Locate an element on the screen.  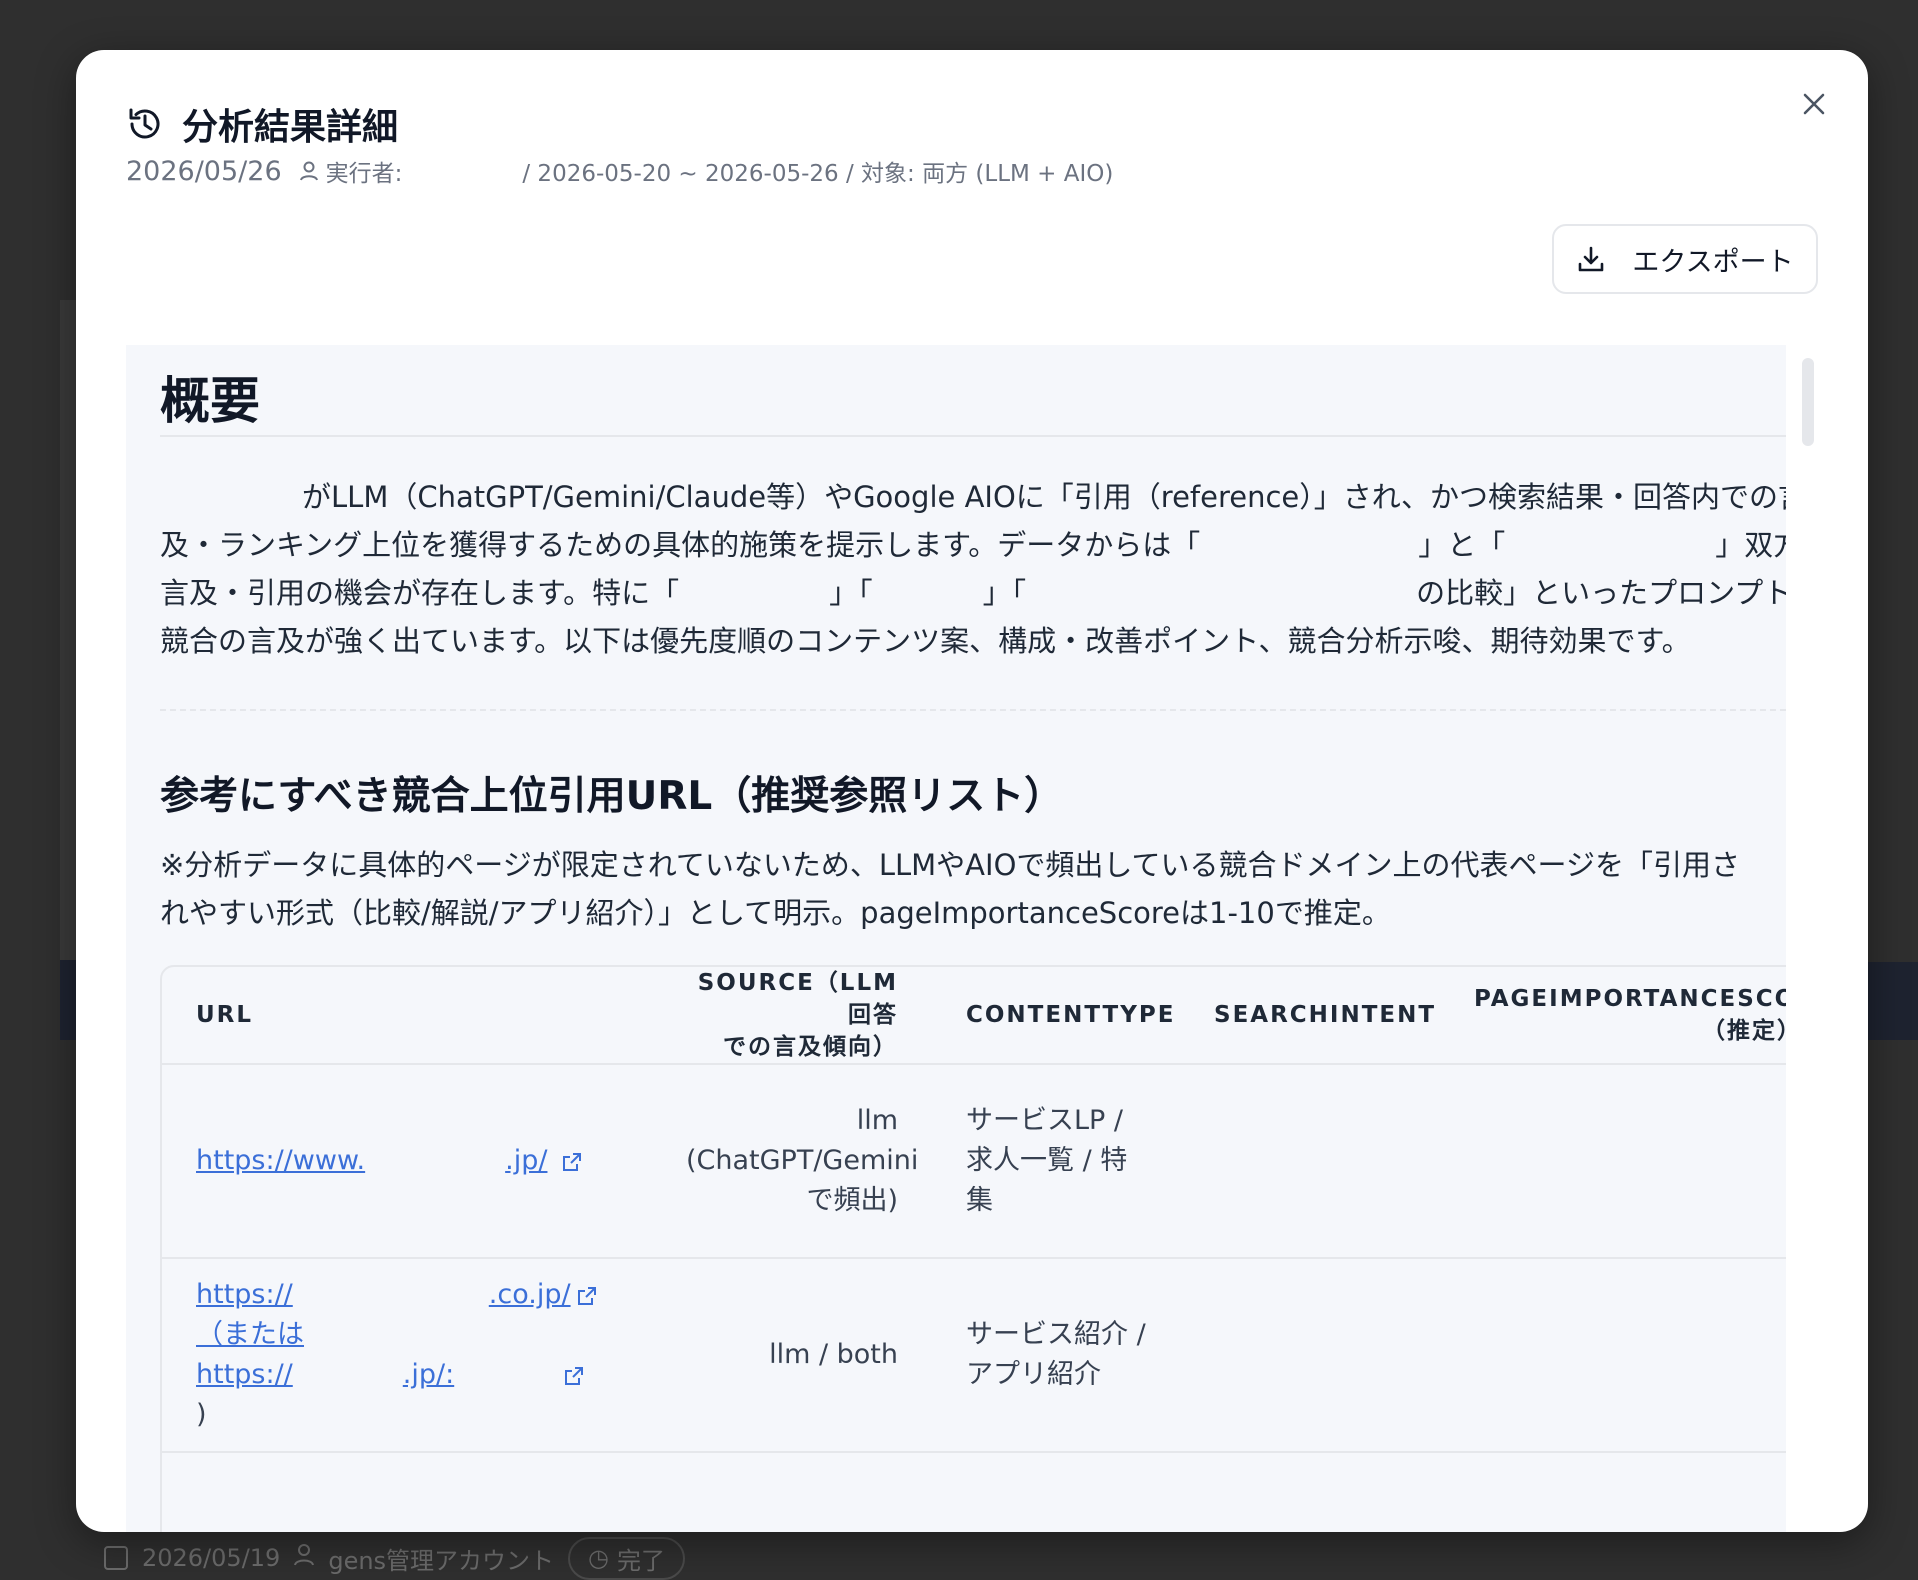
overview-heading: 概要 is located at coordinates (973, 391).